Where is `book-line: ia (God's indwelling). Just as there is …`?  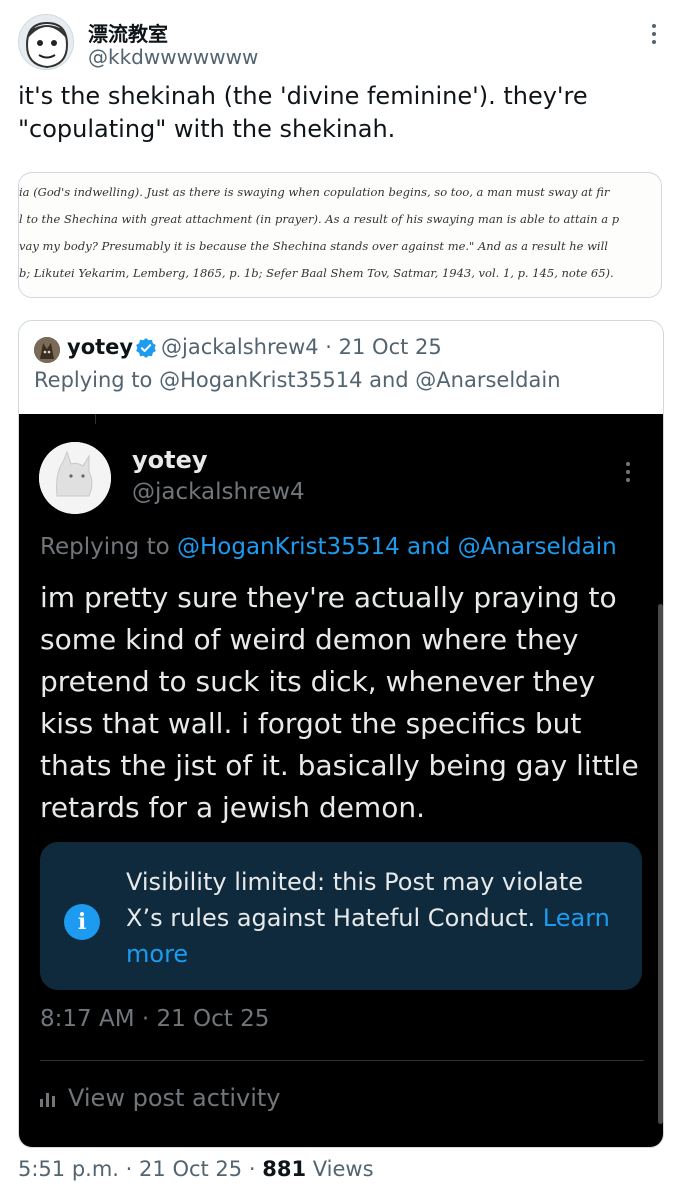 book-line: ia (God's indwelling). Just as there is … is located at coordinates (314, 192).